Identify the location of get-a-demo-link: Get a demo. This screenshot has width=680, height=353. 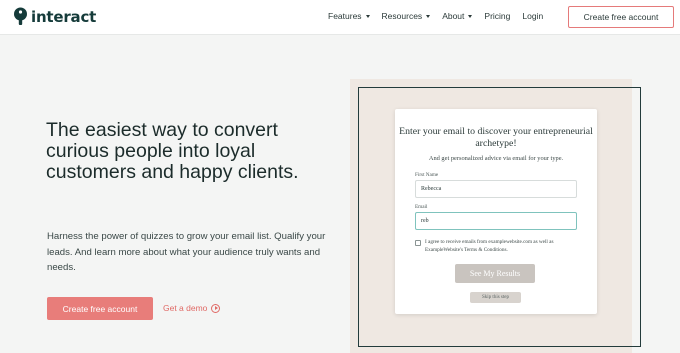
(192, 308).